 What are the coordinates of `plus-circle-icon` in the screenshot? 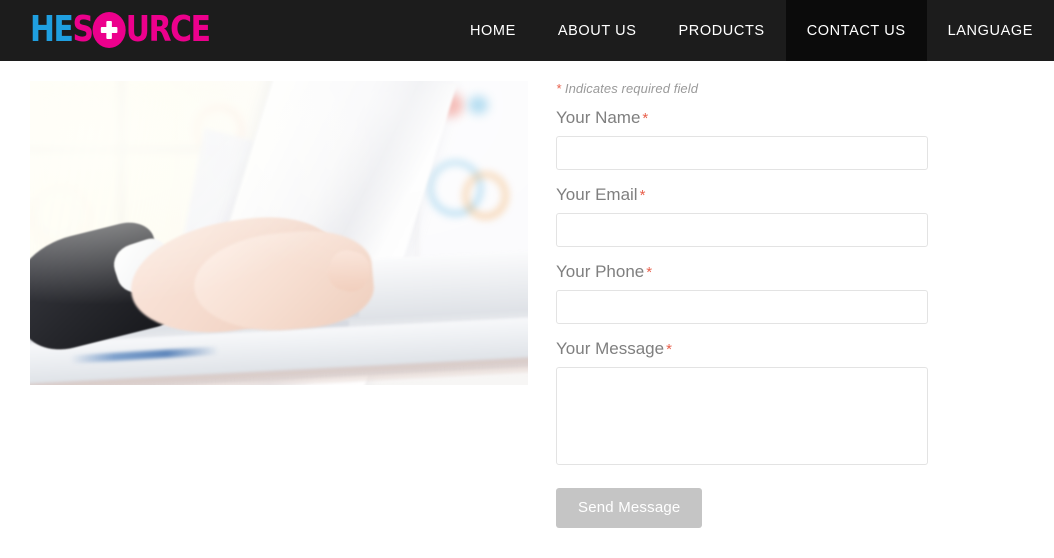 It's located at (109, 30).